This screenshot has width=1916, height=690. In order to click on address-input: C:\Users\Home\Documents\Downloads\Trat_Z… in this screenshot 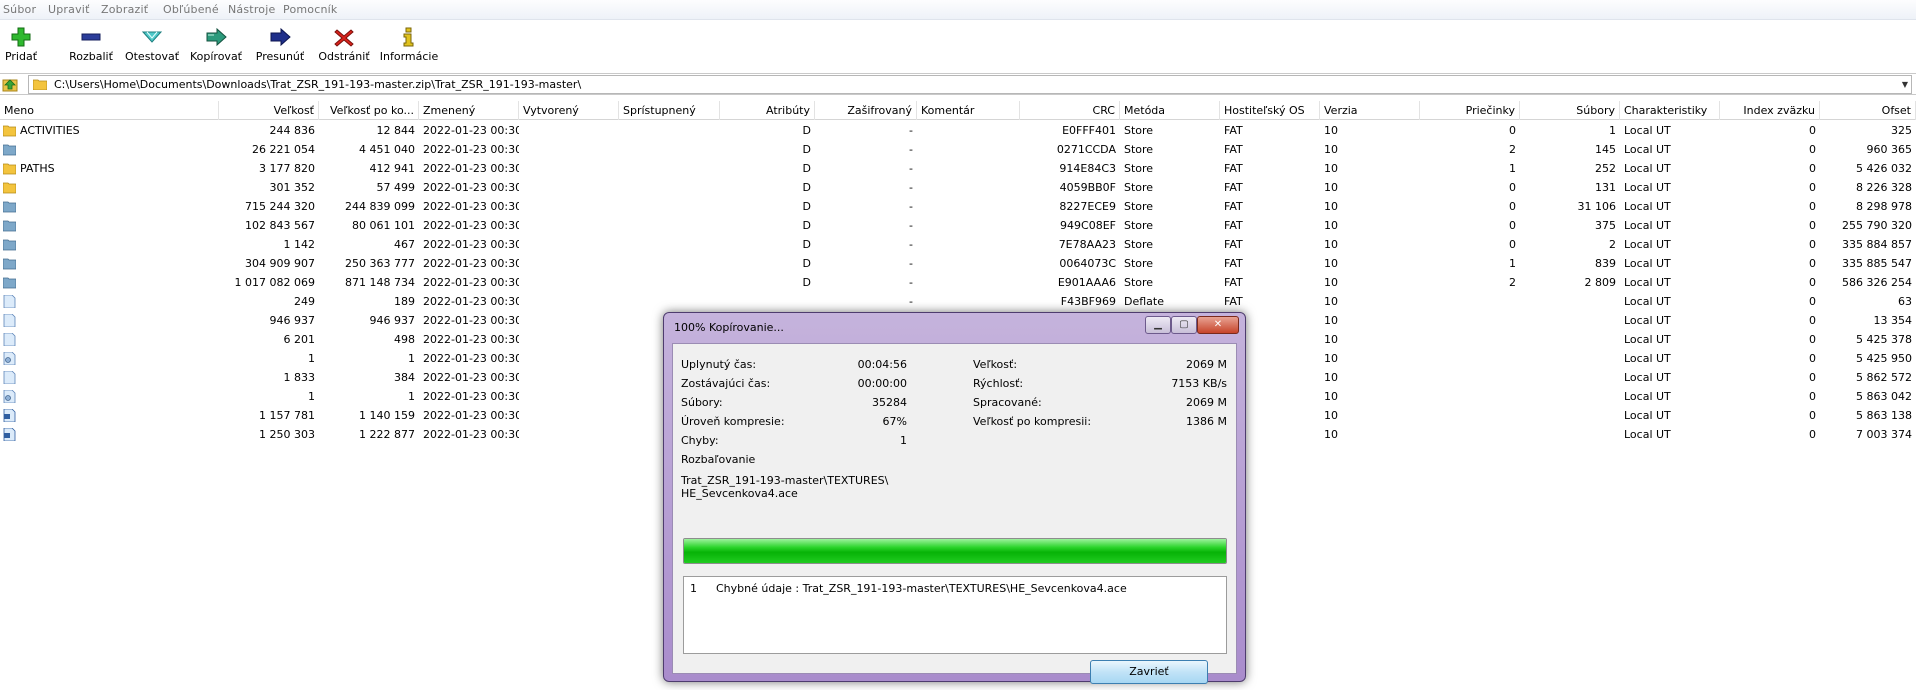, I will do `click(970, 84)`.